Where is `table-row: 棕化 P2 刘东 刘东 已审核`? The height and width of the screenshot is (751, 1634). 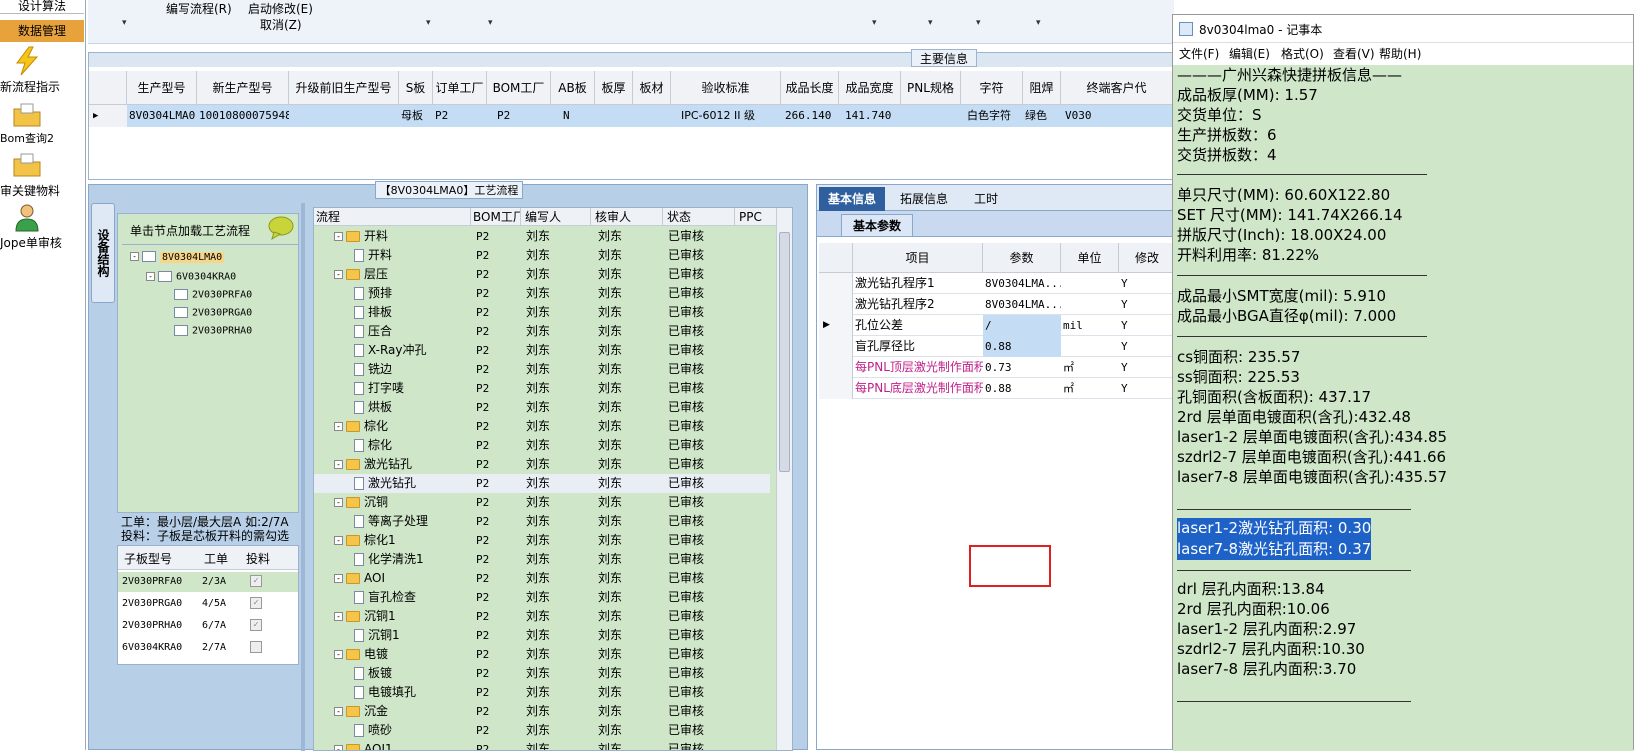 table-row: 棕化 P2 刘东 刘东 已审核 is located at coordinates (542, 445).